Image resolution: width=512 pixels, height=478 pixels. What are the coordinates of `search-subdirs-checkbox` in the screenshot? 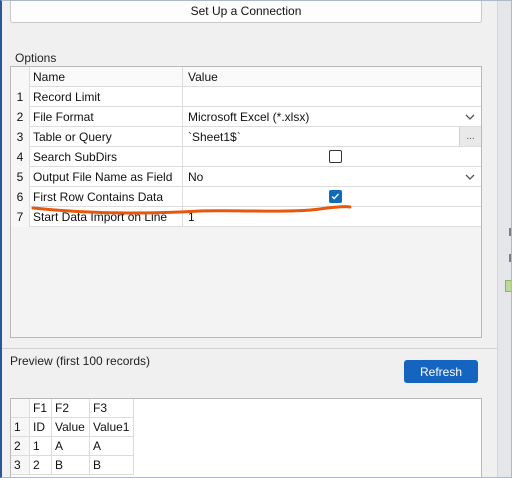 It's located at (335, 156).